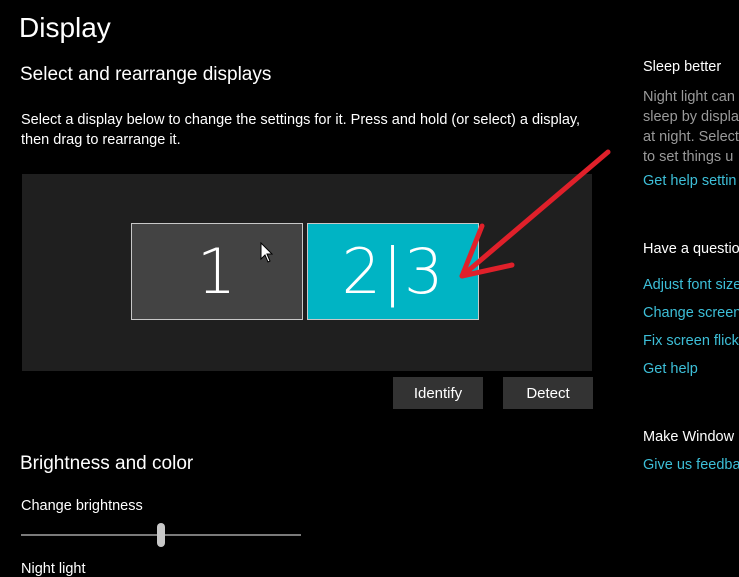 The image size is (739, 577). I want to click on detect-button: Detect, so click(548, 393).